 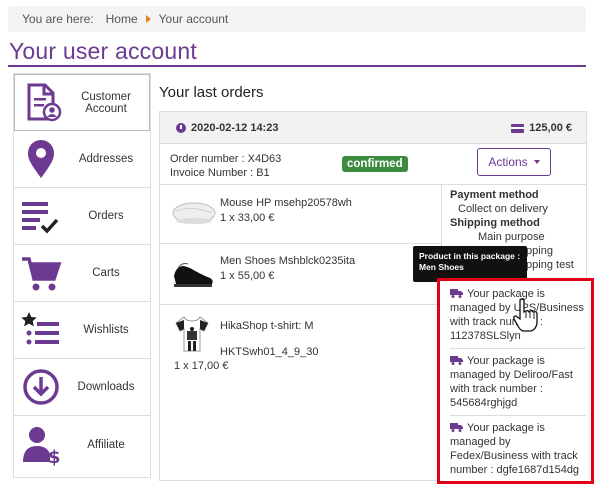 I want to click on actions-dropdown-button: Actions, so click(x=514, y=162).